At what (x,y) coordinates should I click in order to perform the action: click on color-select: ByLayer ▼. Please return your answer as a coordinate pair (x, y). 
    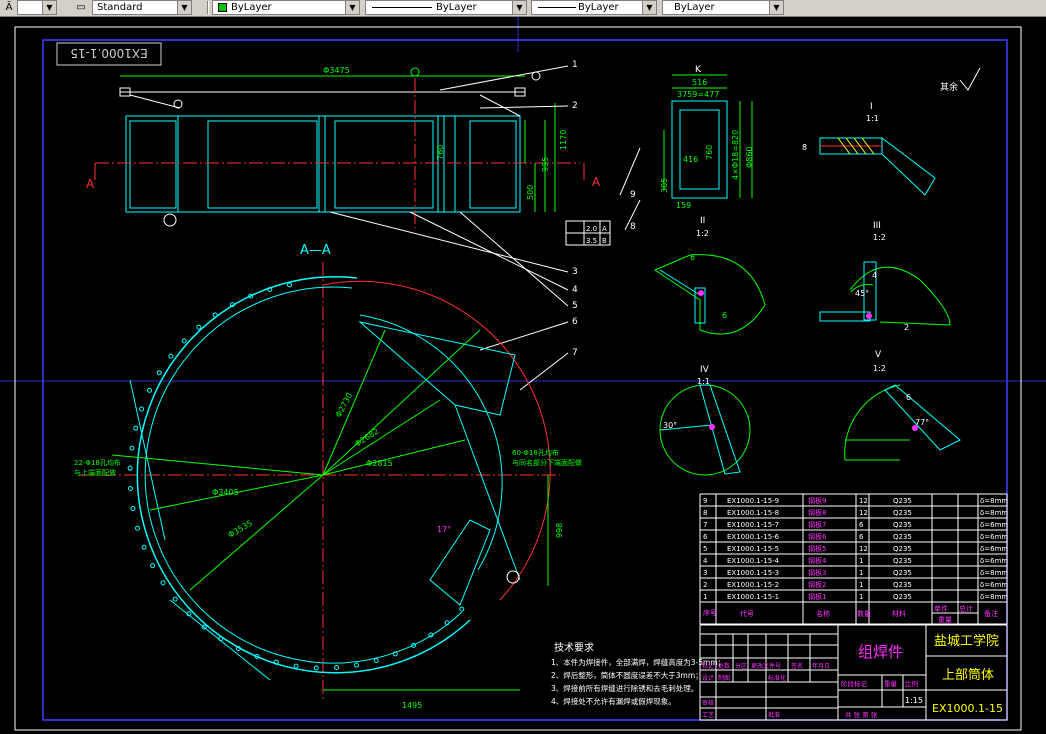
    Looking at the image, I should click on (286, 7).